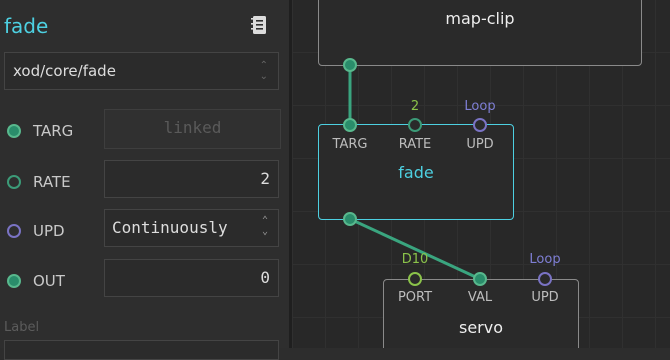 The height and width of the screenshot is (360, 670). Describe the element at coordinates (14, 182) in the screenshot. I see `pin-rate-icon` at that location.